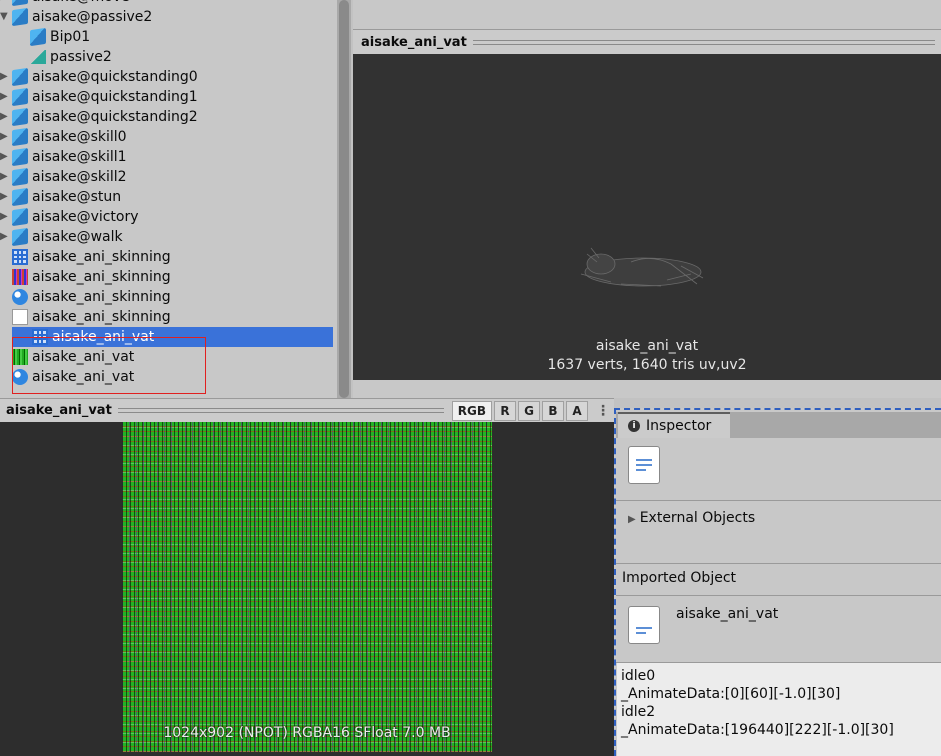 The height and width of the screenshot is (756, 941). Describe the element at coordinates (115, 117) in the screenshot. I see `tree-item-label: aisake@quickstanding2` at that location.